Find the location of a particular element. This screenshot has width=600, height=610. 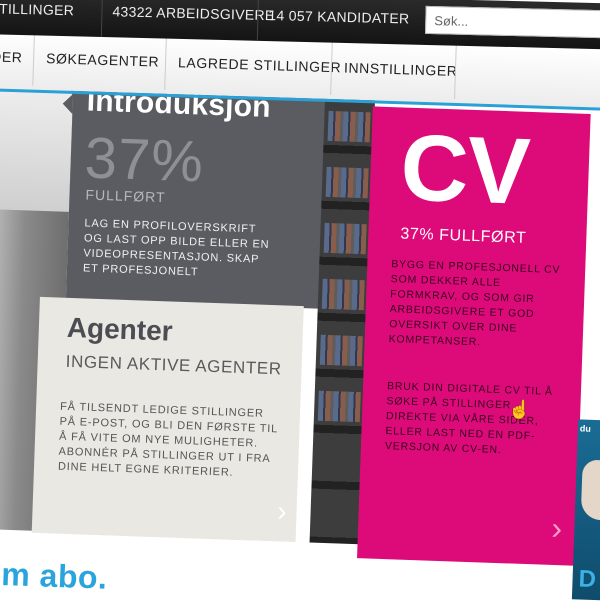

nav-item-partial: DER is located at coordinates (11, 57).